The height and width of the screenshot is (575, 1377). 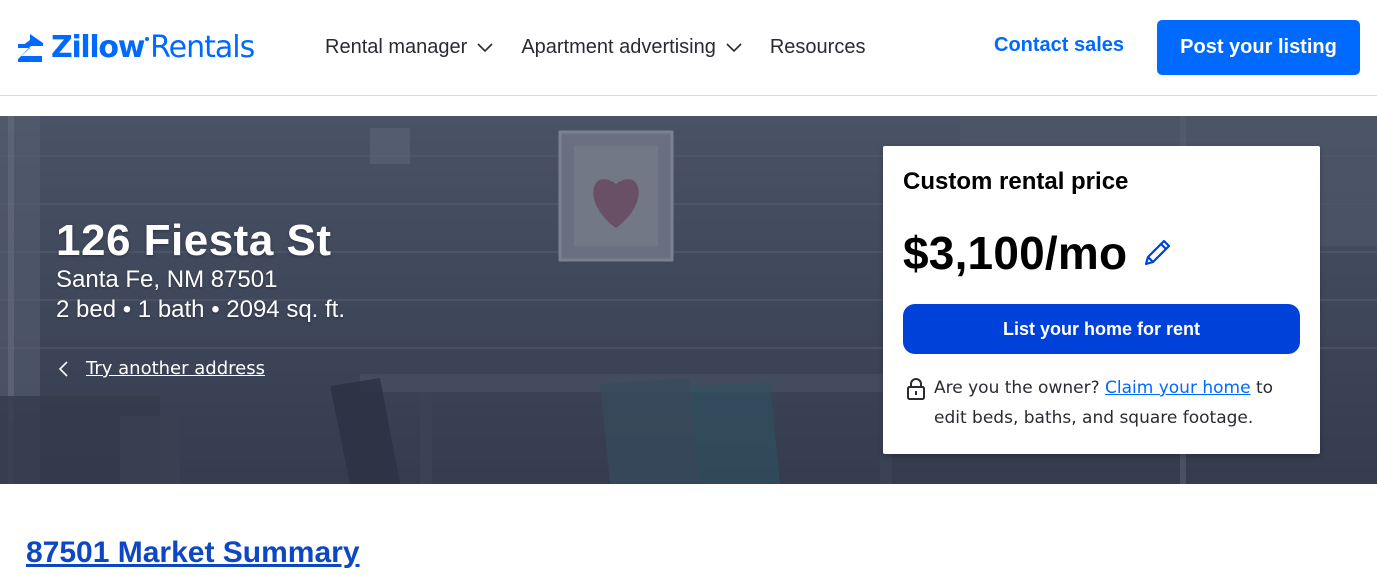 I want to click on logo-brand-regular: Rentals, so click(x=202, y=47).